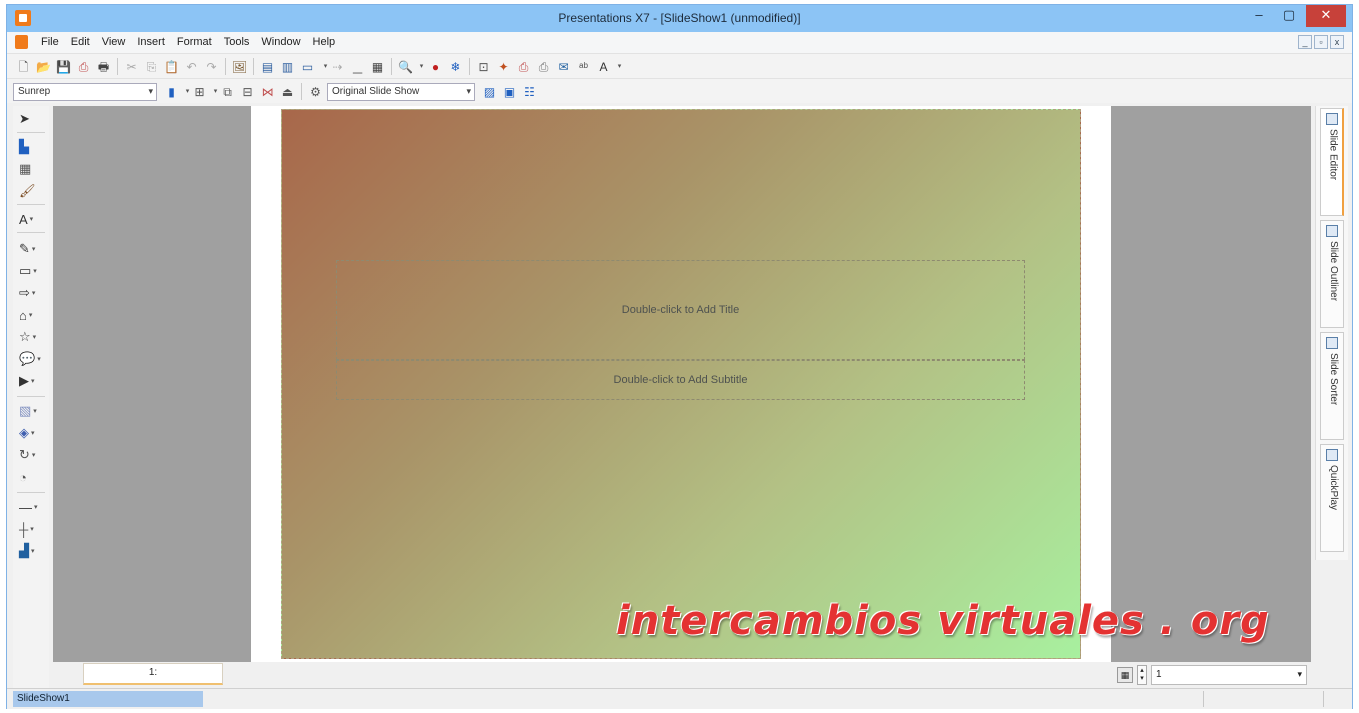  What do you see at coordinates (171, 66) in the screenshot?
I see `paste-icon: 📋` at bounding box center [171, 66].